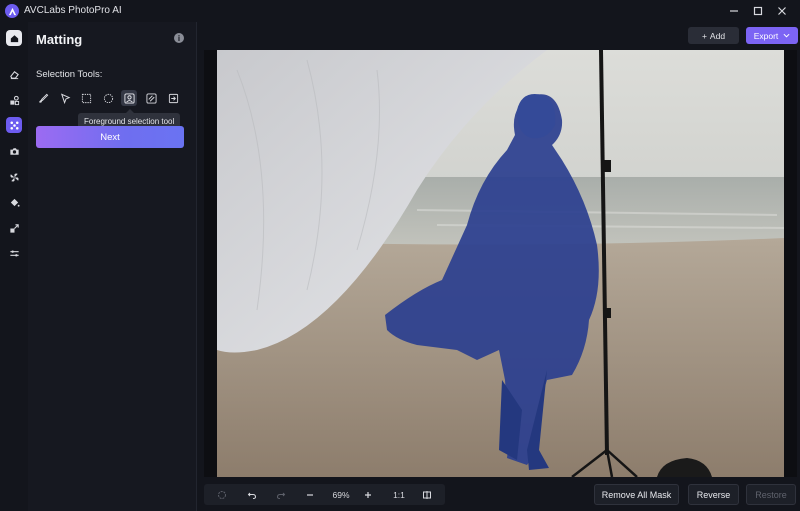 The image size is (800, 511). What do you see at coordinates (499, 495) in the screenshot?
I see `bottom-bar: 69% 1:1 Remove All Mask Reverse Restore` at bounding box center [499, 495].